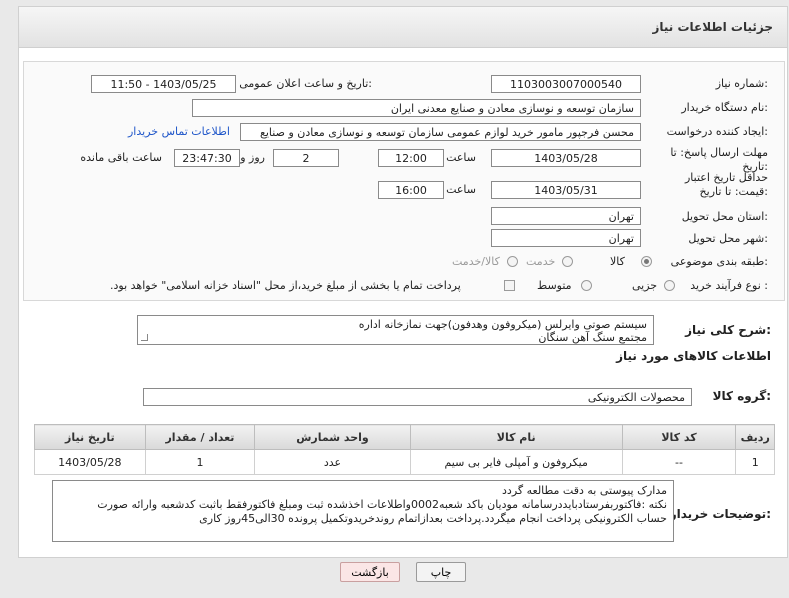 The height and width of the screenshot is (598, 789). What do you see at coordinates (516, 462) in the screenshot?
I see `goods-name: میکروفون و آمپلی فایر بی سیم` at bounding box center [516, 462].